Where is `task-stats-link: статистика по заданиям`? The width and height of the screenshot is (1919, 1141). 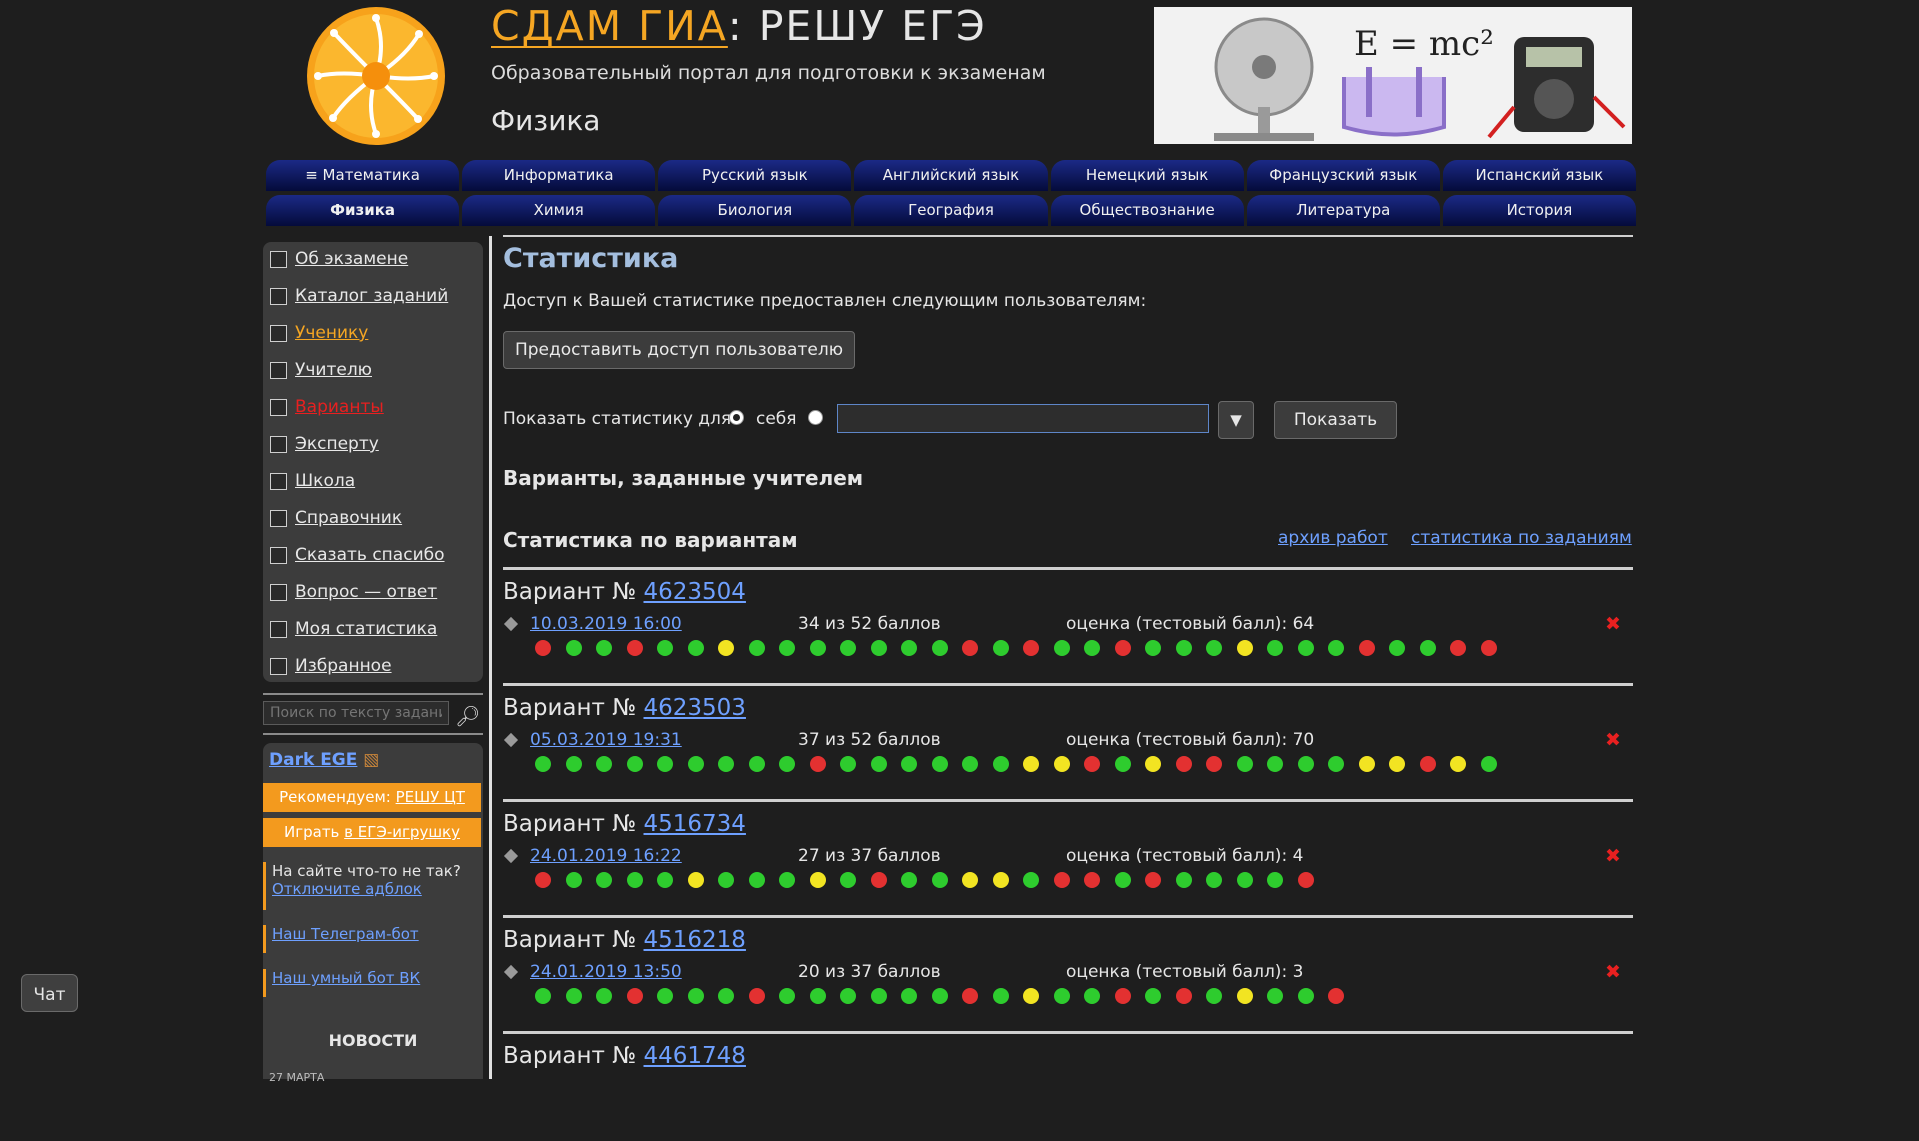 task-stats-link: статистика по заданиям is located at coordinates (1521, 538).